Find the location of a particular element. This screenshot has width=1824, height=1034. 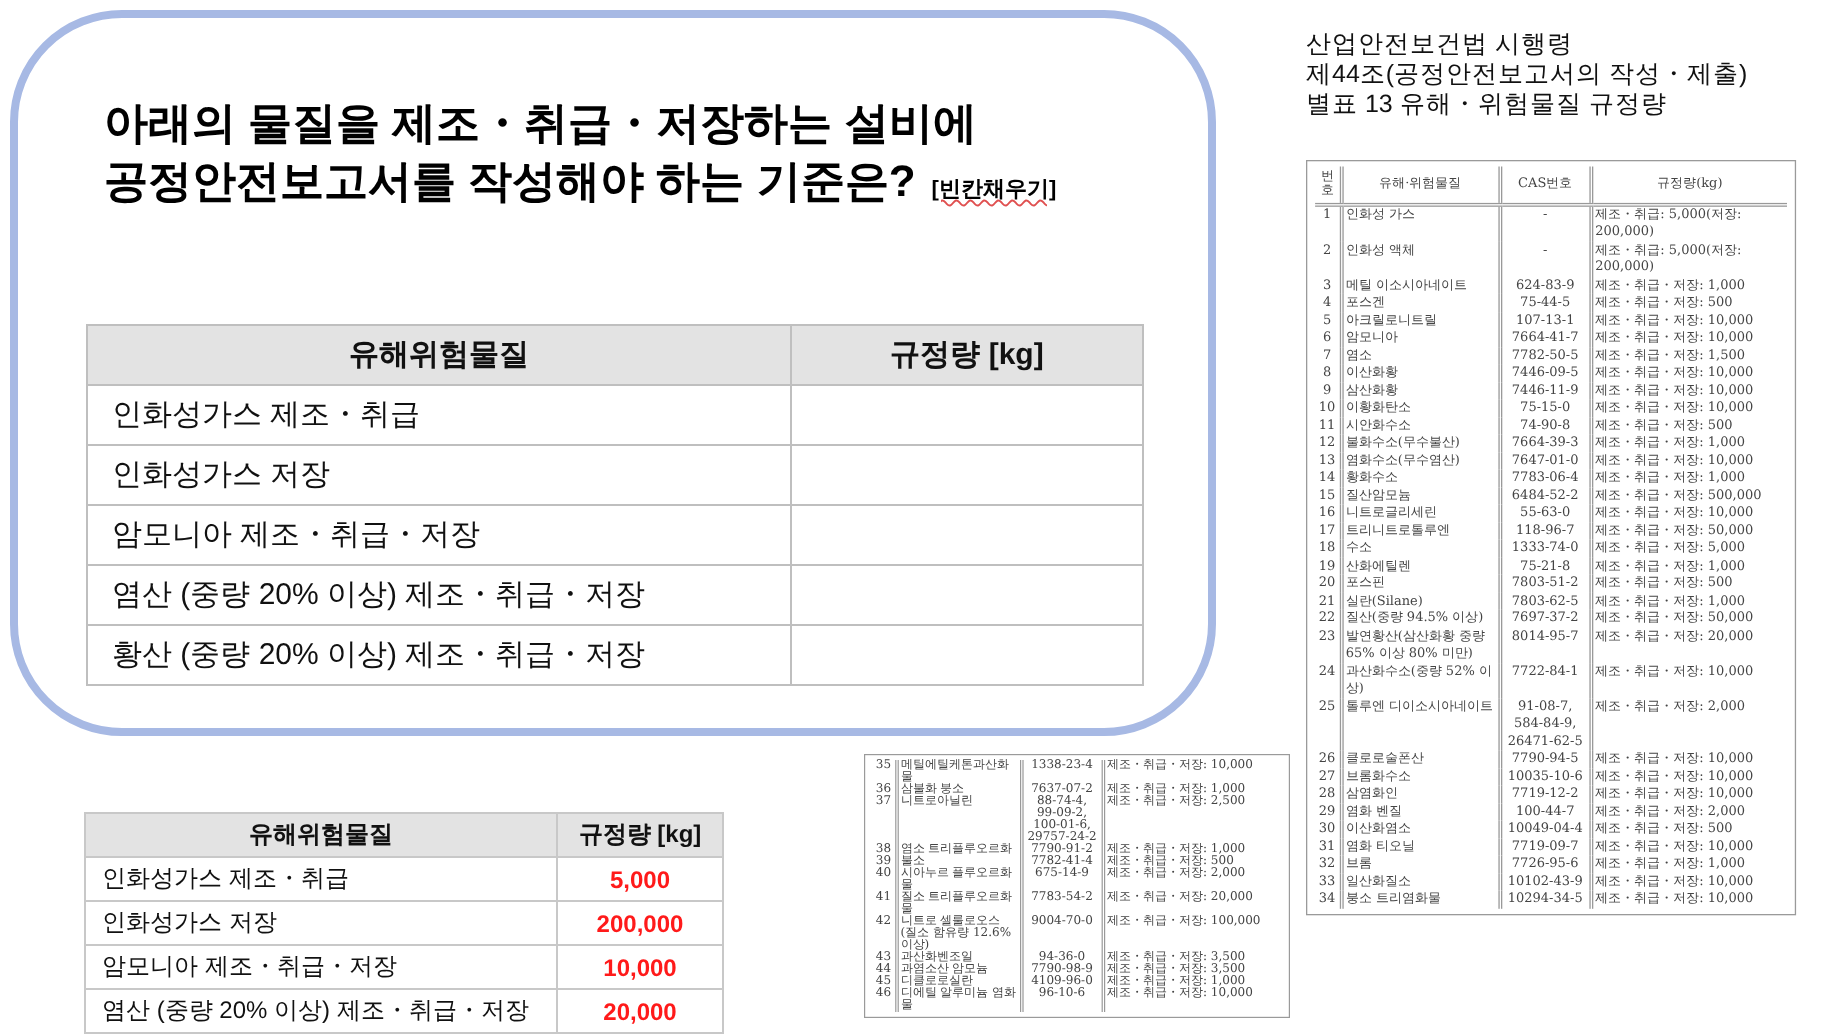

question-title: 아래의 물질을 제조・취급・저장하는 설비에 공정안전보고서를 작성해야 하는 기준은? [빈칸채우기] is located at coordinates (581, 153).